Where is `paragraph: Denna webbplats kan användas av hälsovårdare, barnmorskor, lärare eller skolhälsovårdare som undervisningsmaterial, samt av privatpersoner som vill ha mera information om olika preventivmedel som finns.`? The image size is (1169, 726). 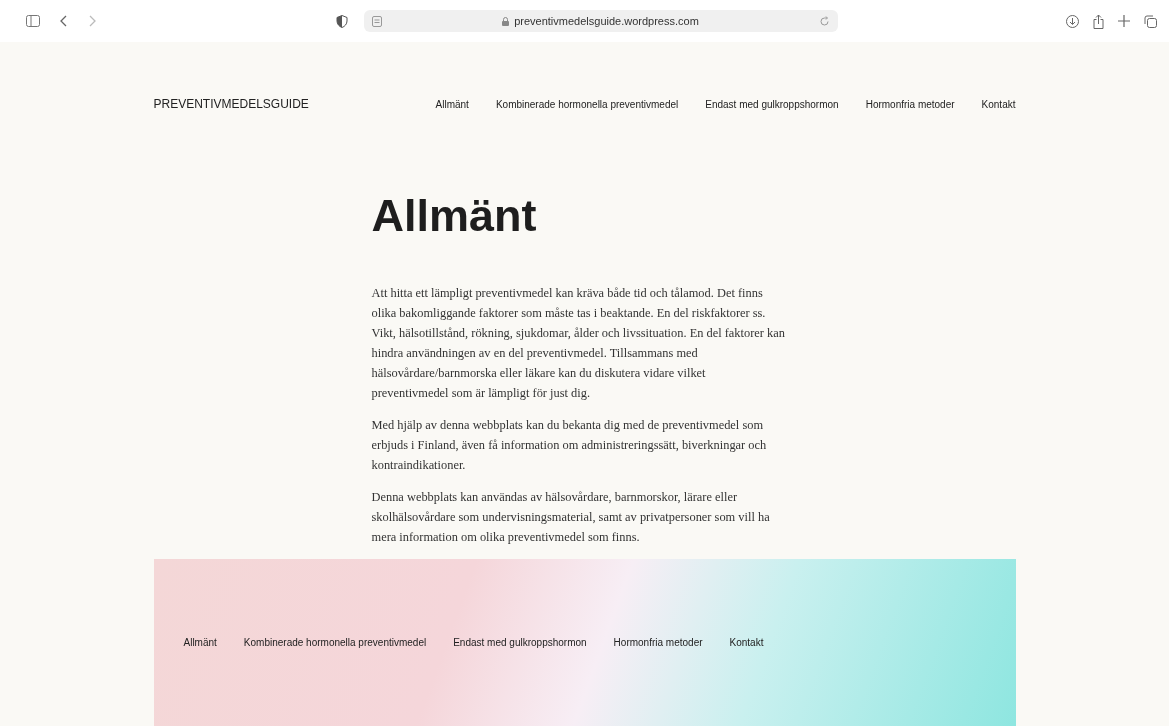
paragraph: Denna webbplats kan användas av hälsovårdare, barnmorskor, lärare eller skolhälsovårdare som undervisningsmaterial, samt av privatpersoner som vill ha mera information om olika preventivmedel som finns. is located at coordinates (571, 517).